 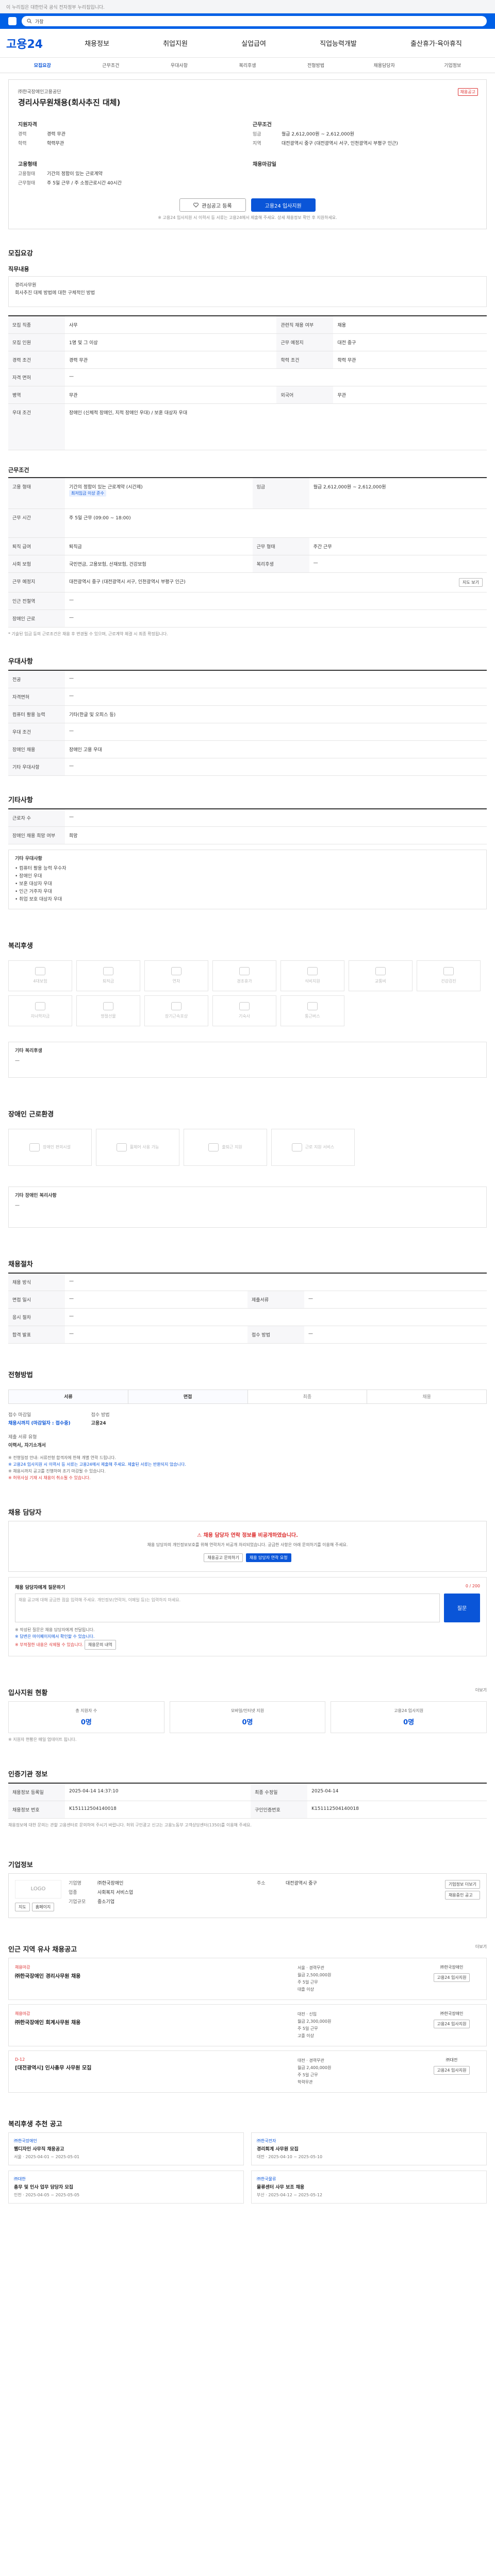 What do you see at coordinates (338, 43) in the screenshot?
I see `gnb-item-training: 직업능력개발` at bounding box center [338, 43].